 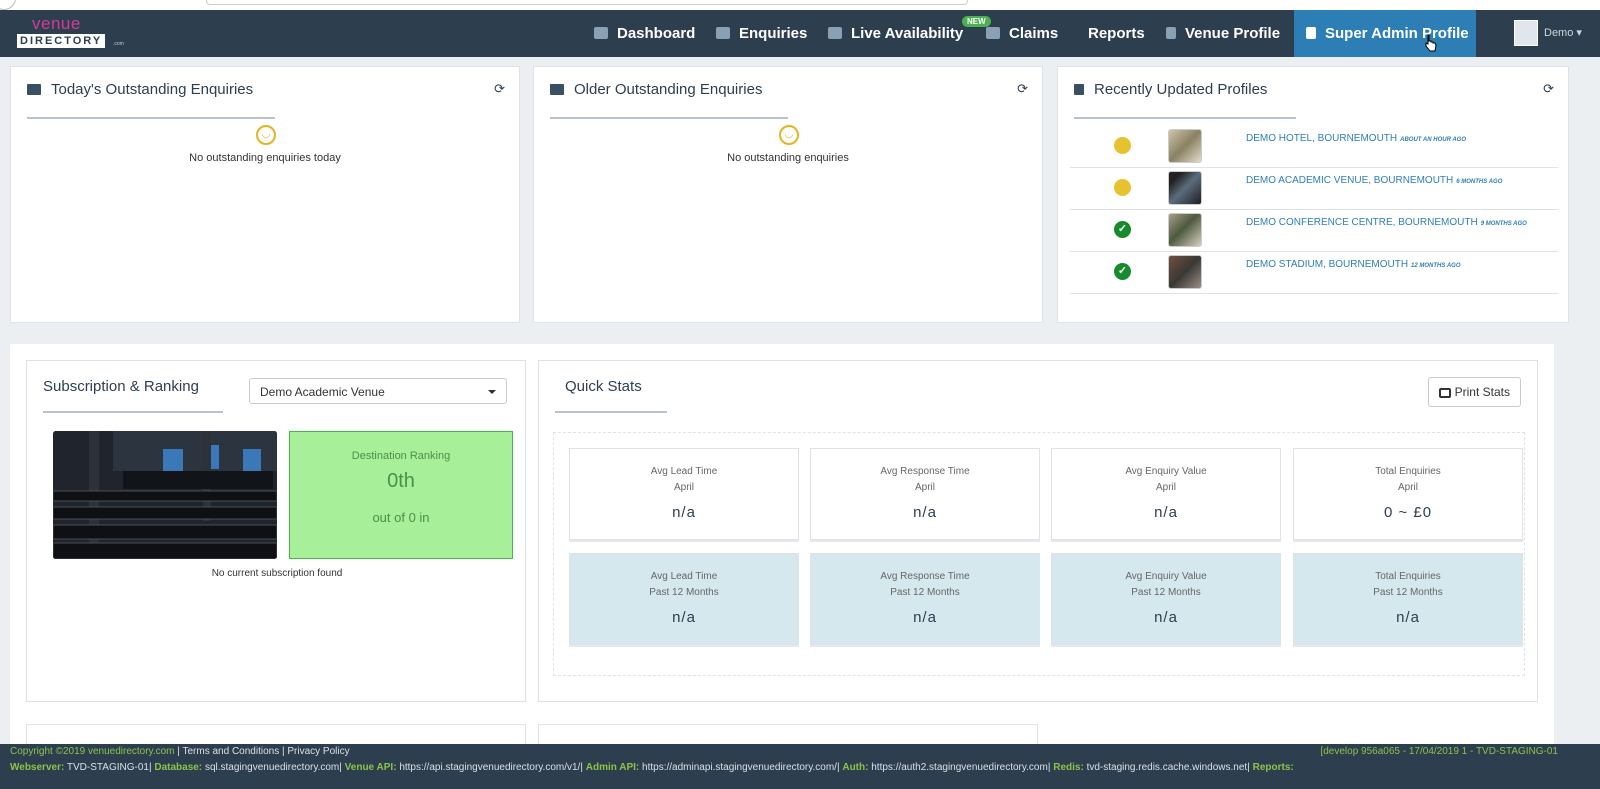 What do you see at coordinates (1397, 33) in the screenshot?
I see `nav-super-admin-profile-label: Super Admin Profile` at bounding box center [1397, 33].